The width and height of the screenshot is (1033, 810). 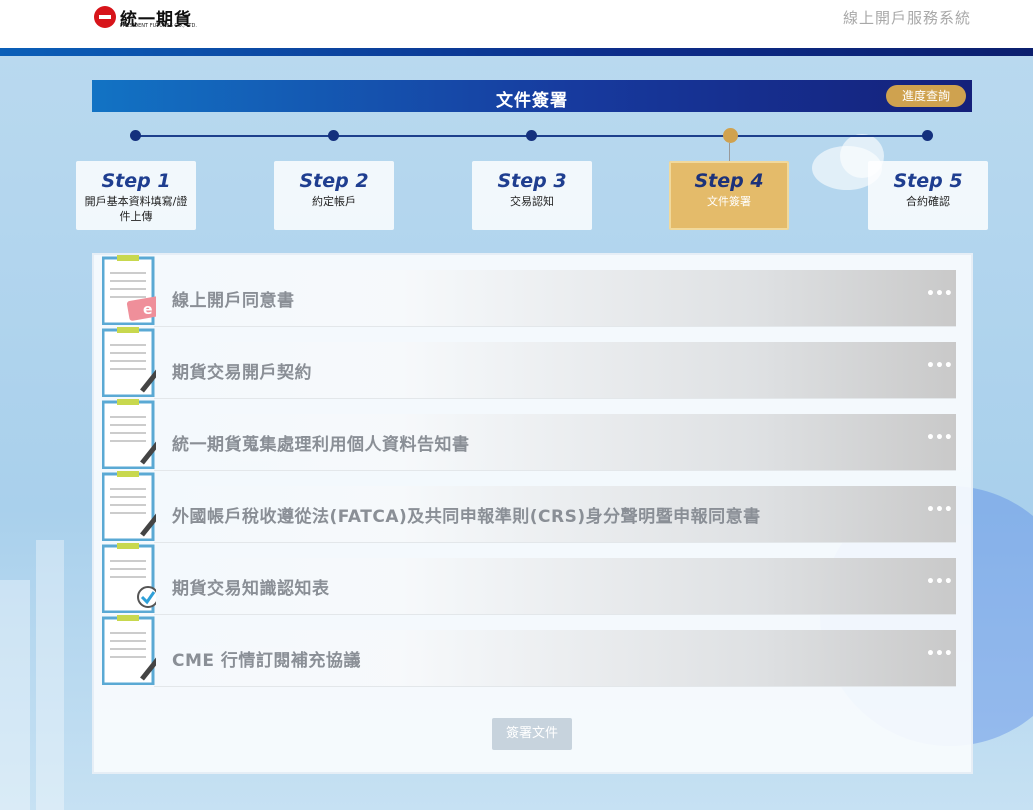 What do you see at coordinates (906, 18) in the screenshot?
I see `system-title: 線上開戶服務系統` at bounding box center [906, 18].